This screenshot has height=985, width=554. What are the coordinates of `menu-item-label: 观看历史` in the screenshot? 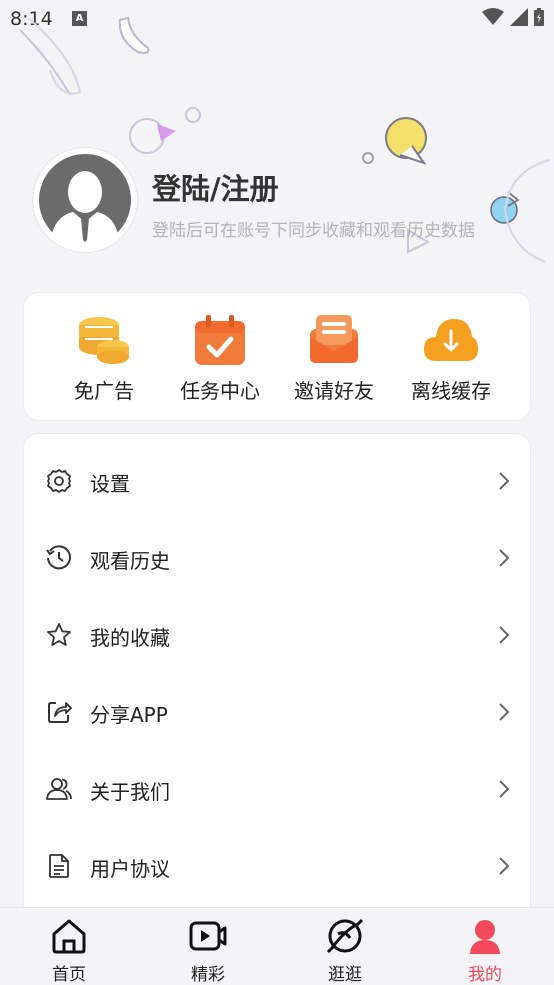 It's located at (130, 561).